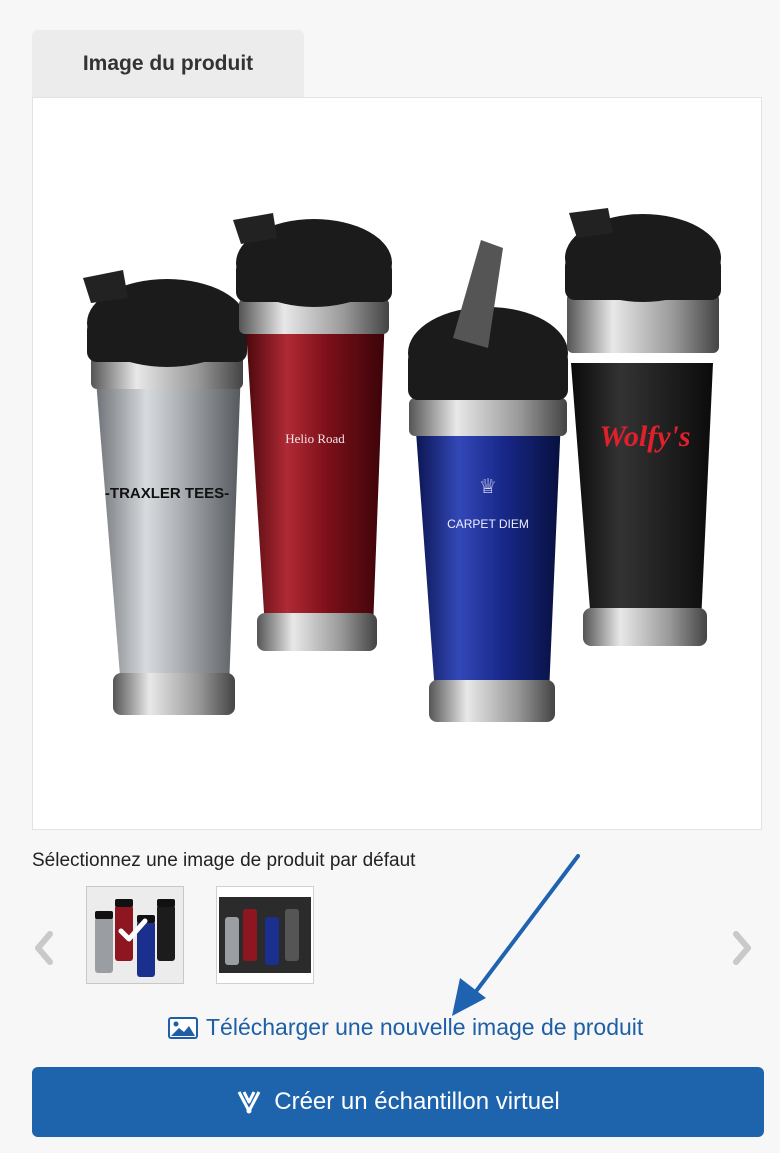 The image size is (780, 1153). I want to click on image-icon, so click(183, 1027).